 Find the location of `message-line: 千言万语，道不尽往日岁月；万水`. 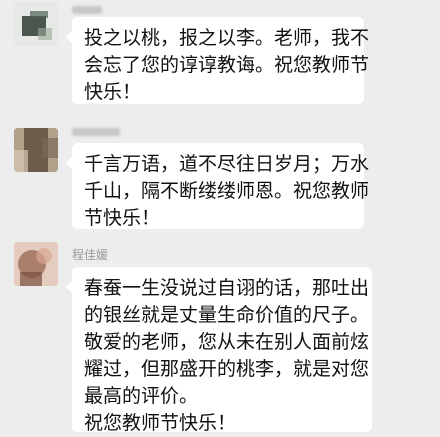

message-line: 千言万语，道不尽往日岁月；万水 is located at coordinates (227, 164).